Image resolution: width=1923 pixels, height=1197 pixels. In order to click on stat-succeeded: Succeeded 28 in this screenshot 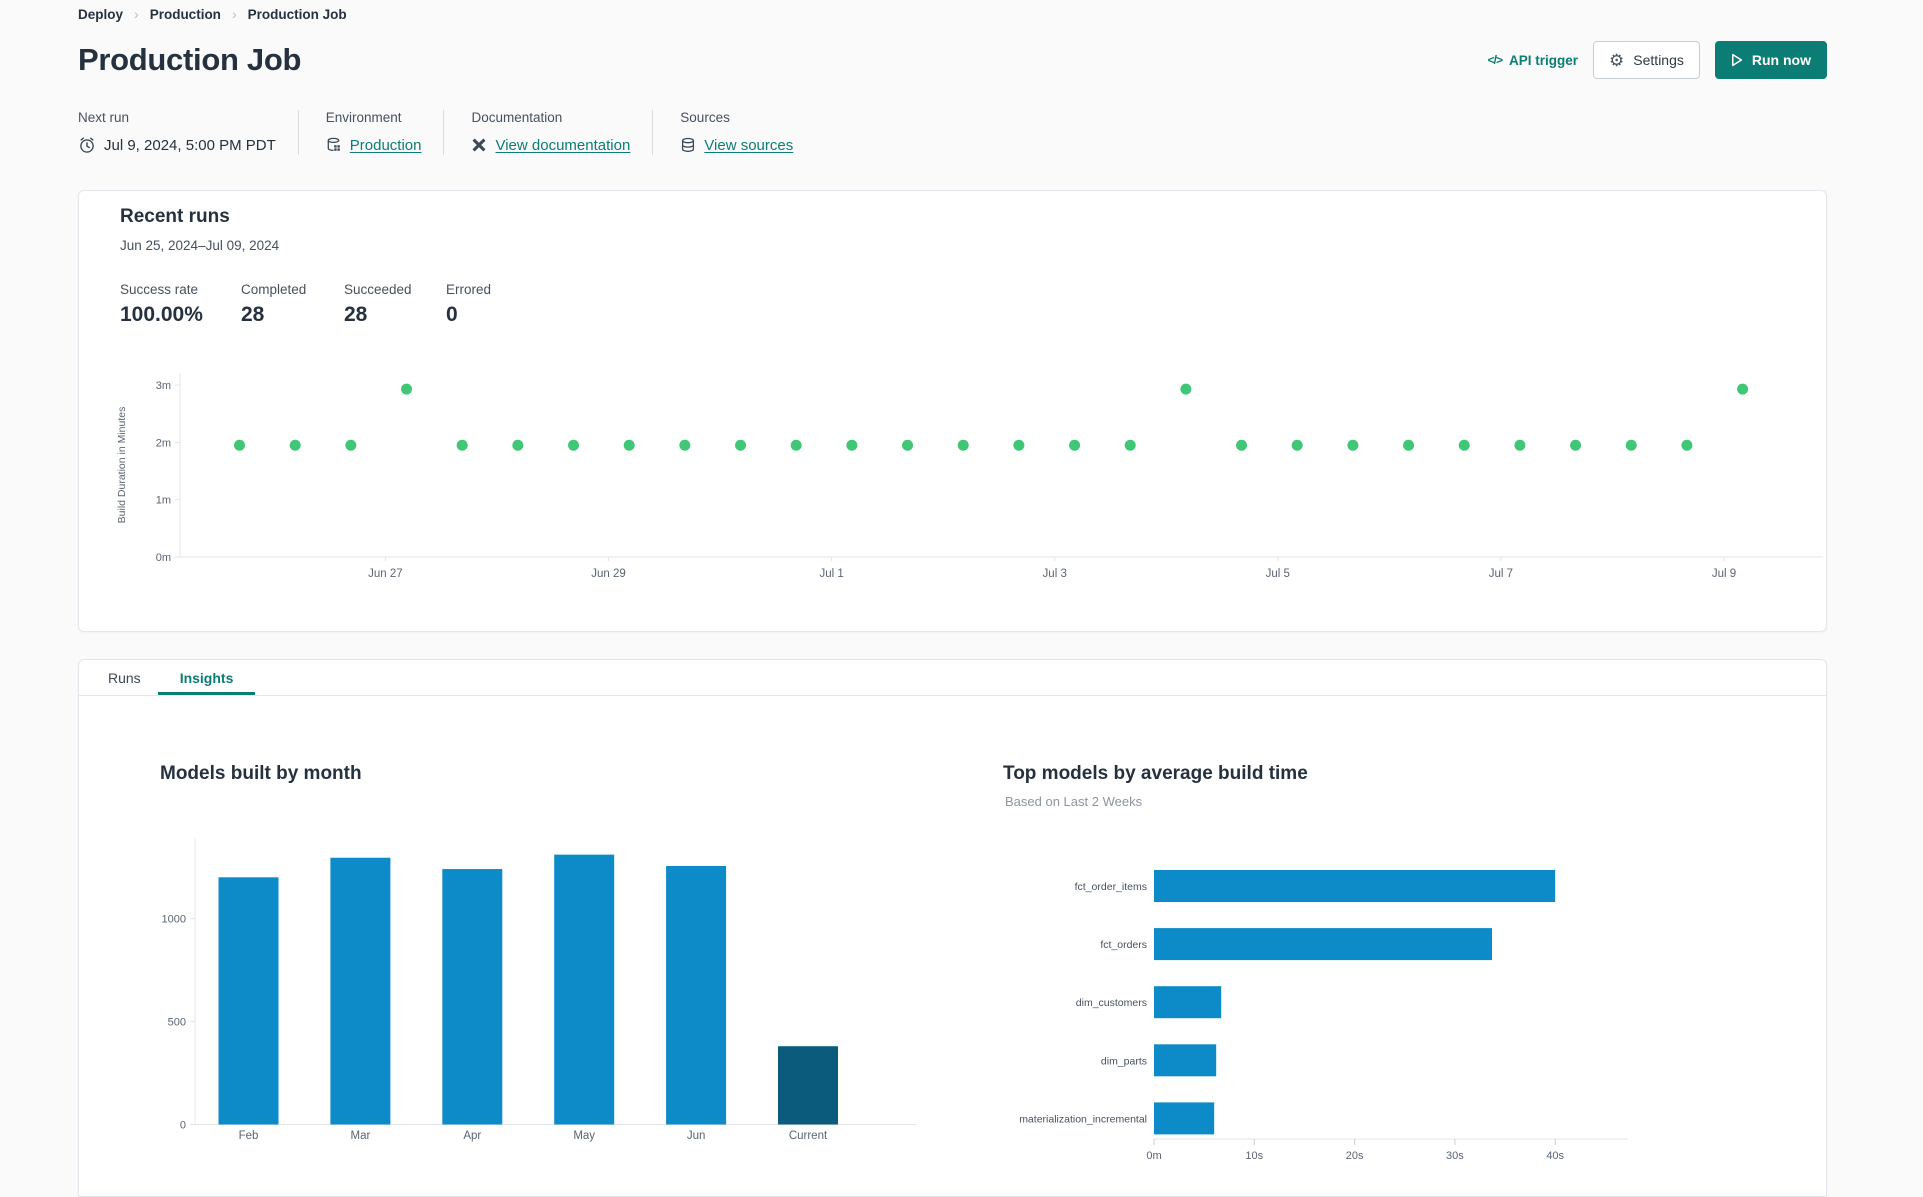, I will do `click(395, 304)`.